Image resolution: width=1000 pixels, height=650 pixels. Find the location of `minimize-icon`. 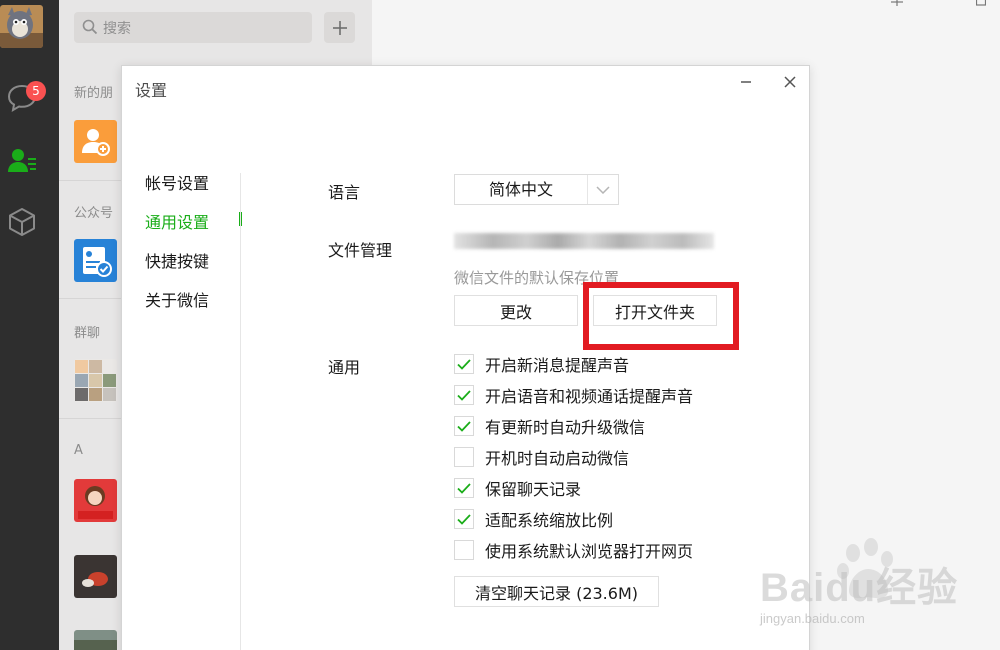

minimize-icon is located at coordinates (746, 82).